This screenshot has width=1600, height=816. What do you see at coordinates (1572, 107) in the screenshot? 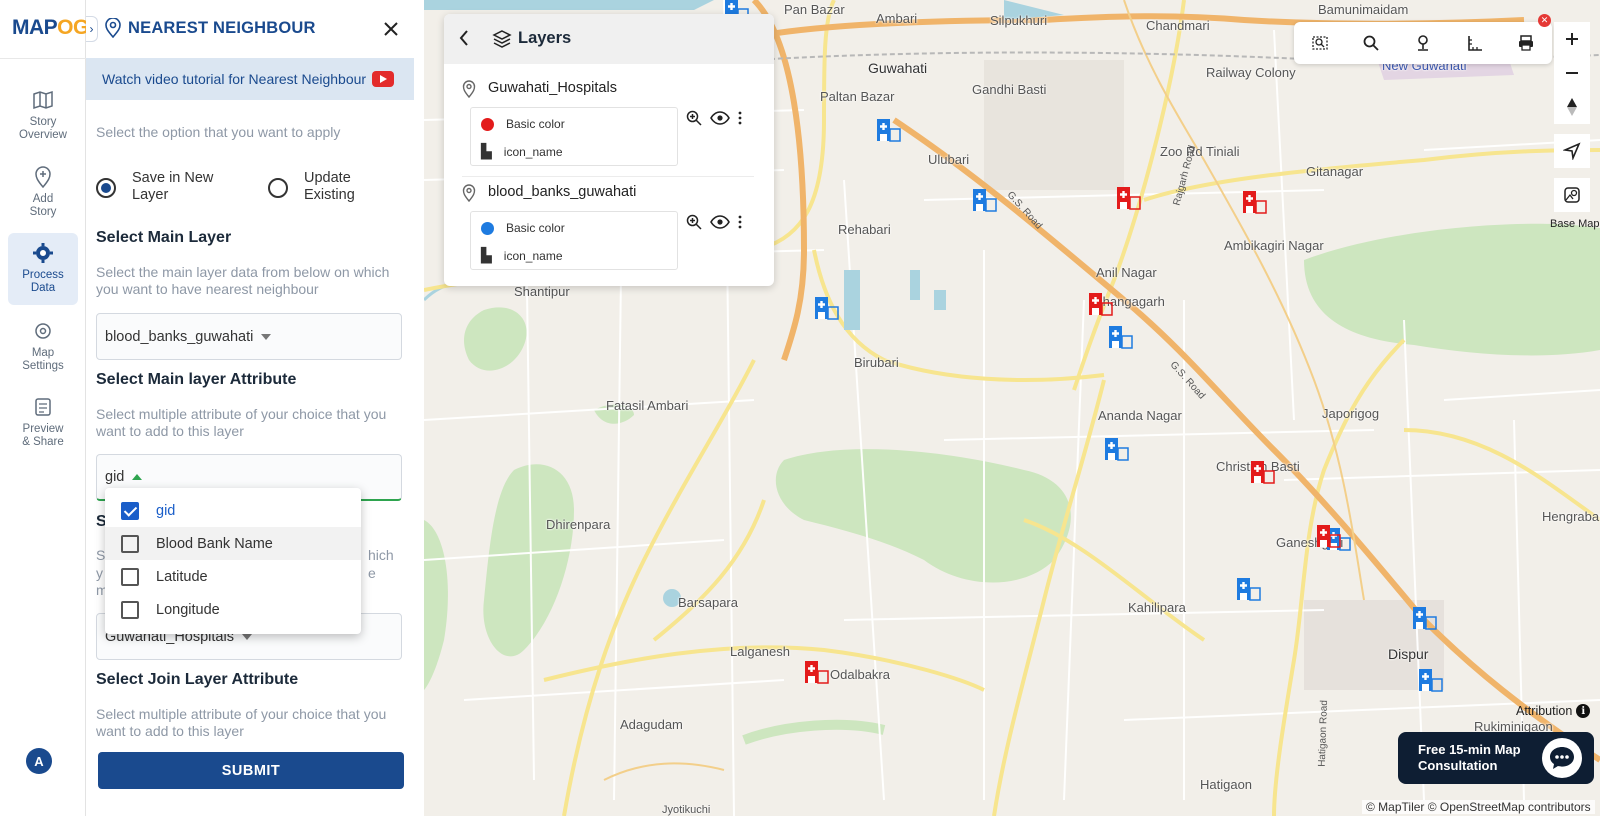
I see `compass-button` at bounding box center [1572, 107].